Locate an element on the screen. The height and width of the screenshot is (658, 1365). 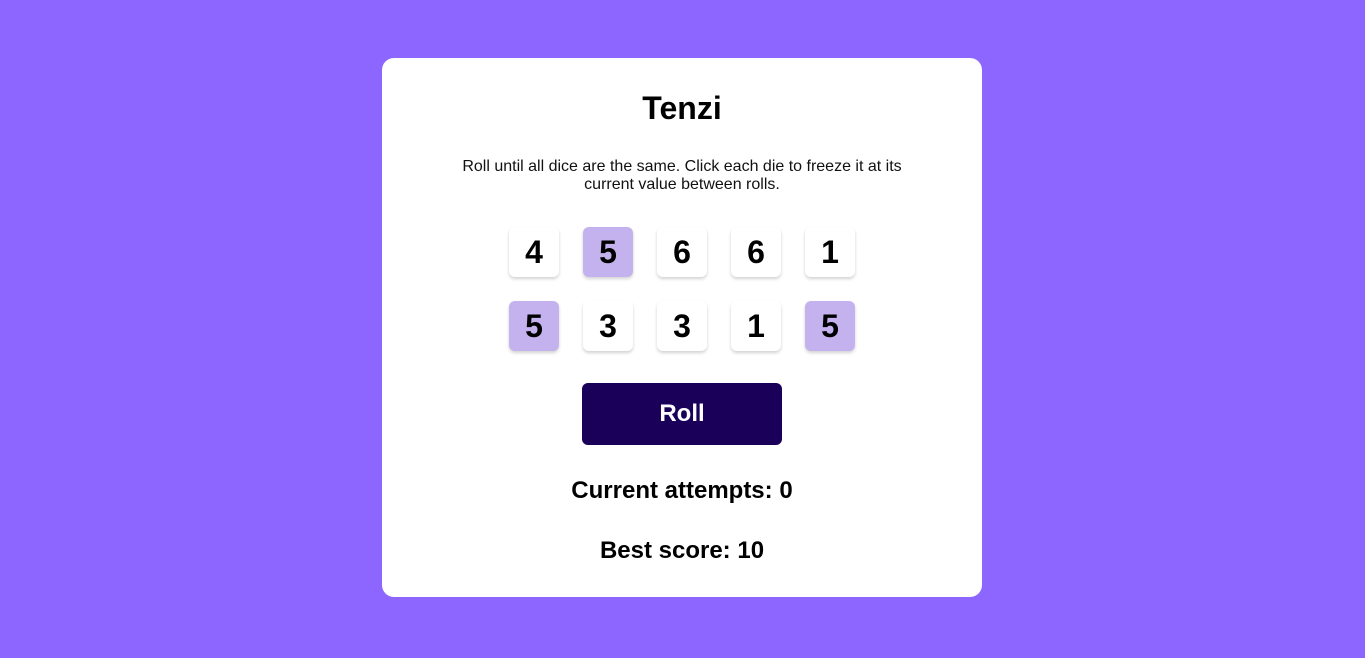
roll-button: Roll is located at coordinates (682, 414).